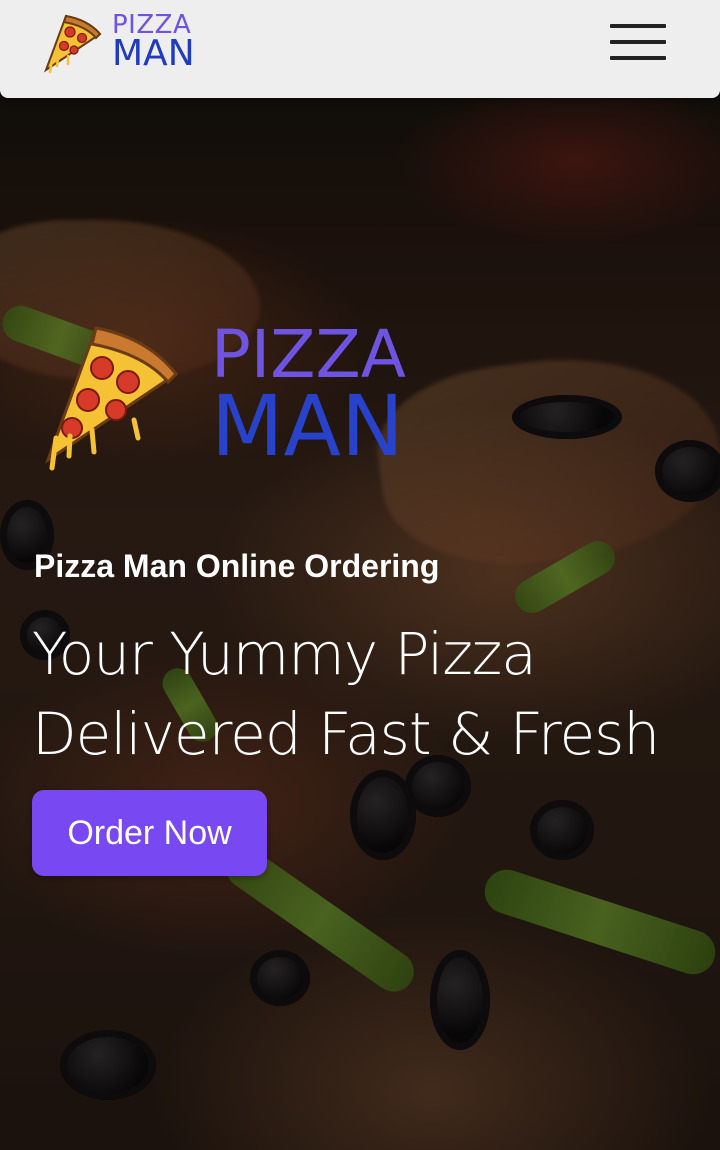 Image resolution: width=720 pixels, height=1150 pixels. I want to click on header-logo-text: PIZZA MAN, so click(153, 41).